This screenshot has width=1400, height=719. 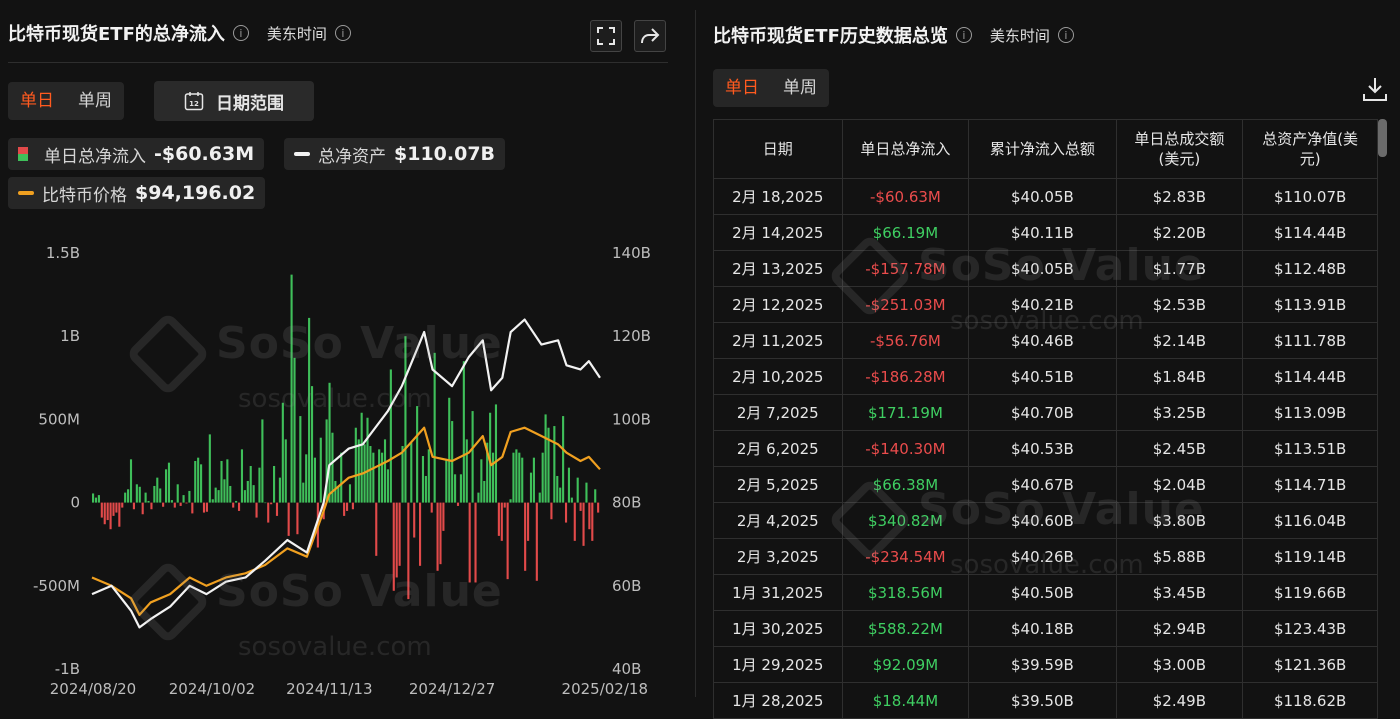 What do you see at coordinates (778, 149) in the screenshot?
I see `column-header: 日期` at bounding box center [778, 149].